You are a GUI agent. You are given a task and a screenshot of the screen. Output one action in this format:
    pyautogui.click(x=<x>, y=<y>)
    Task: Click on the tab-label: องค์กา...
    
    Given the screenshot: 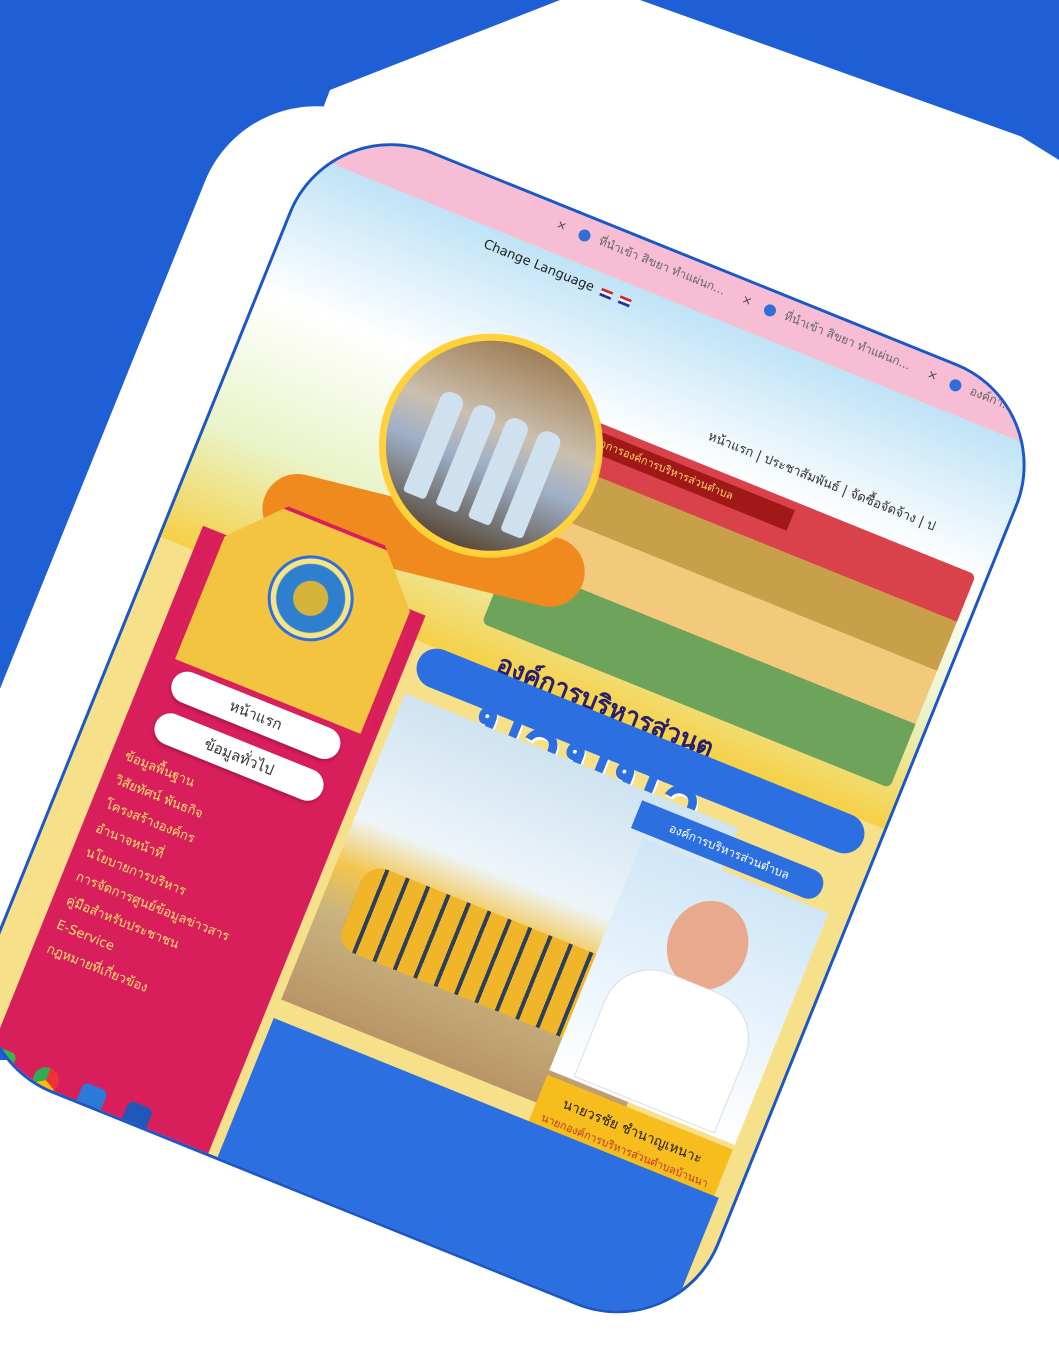 What is the action you would take?
    pyautogui.click(x=992, y=399)
    